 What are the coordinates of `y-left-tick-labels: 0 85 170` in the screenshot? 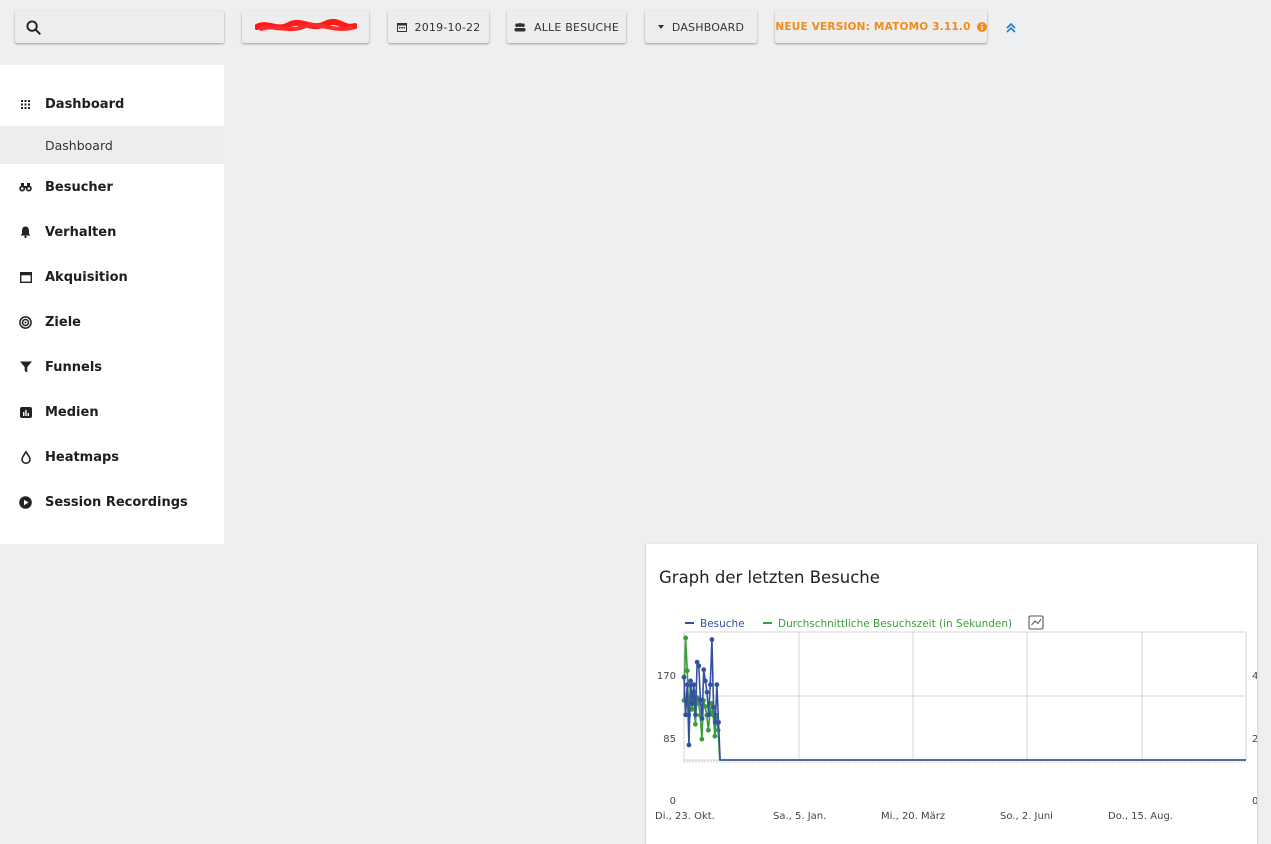 It's located at (666, 739).